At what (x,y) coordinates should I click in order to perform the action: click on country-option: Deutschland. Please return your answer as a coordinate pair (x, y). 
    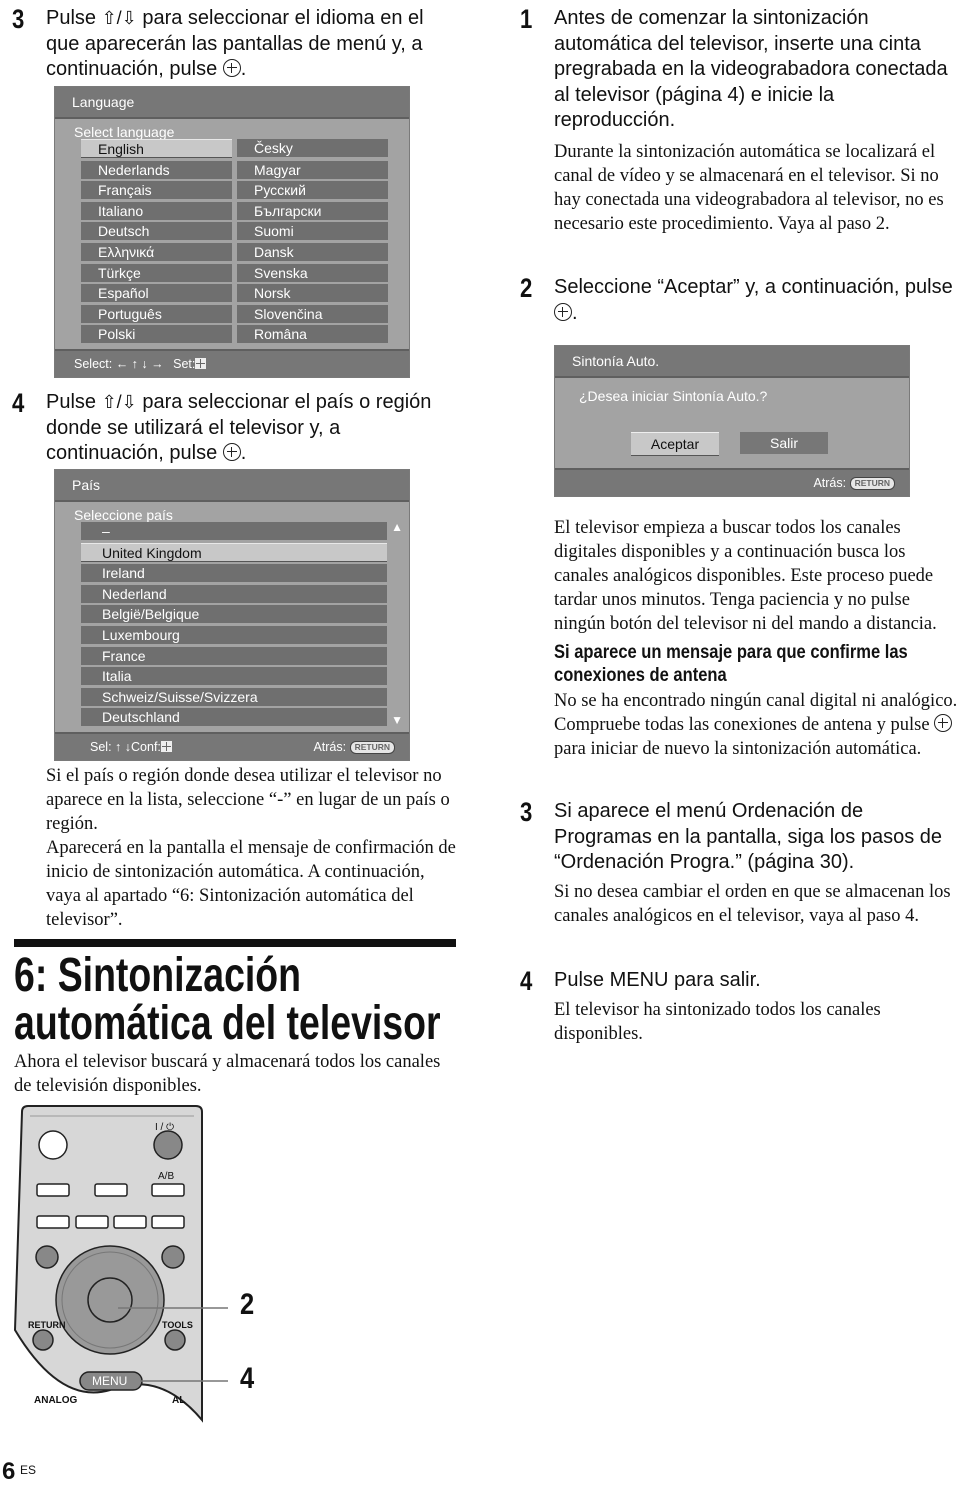
    Looking at the image, I should click on (234, 717).